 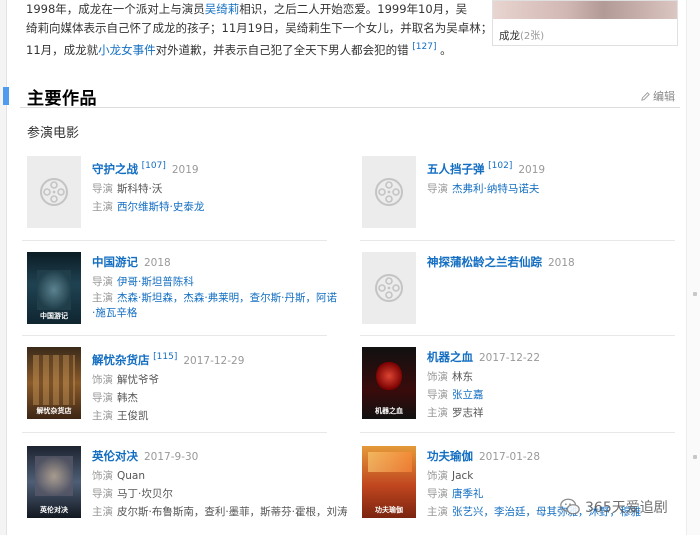 What do you see at coordinates (131, 476) in the screenshot?
I see `role-name: Quan` at bounding box center [131, 476].